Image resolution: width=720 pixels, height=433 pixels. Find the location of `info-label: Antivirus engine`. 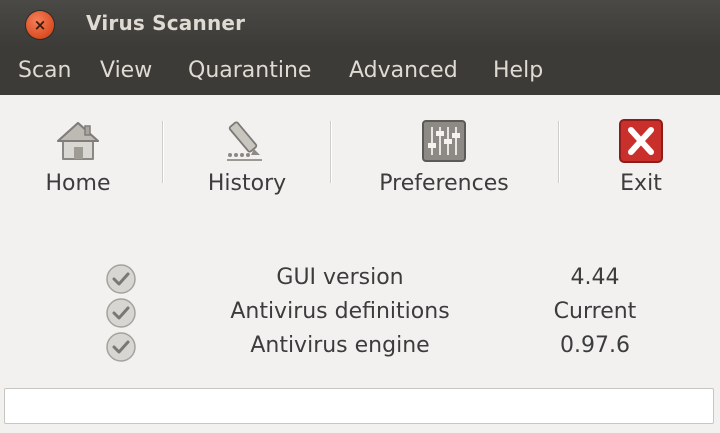

info-label: Antivirus engine is located at coordinates (340, 345).